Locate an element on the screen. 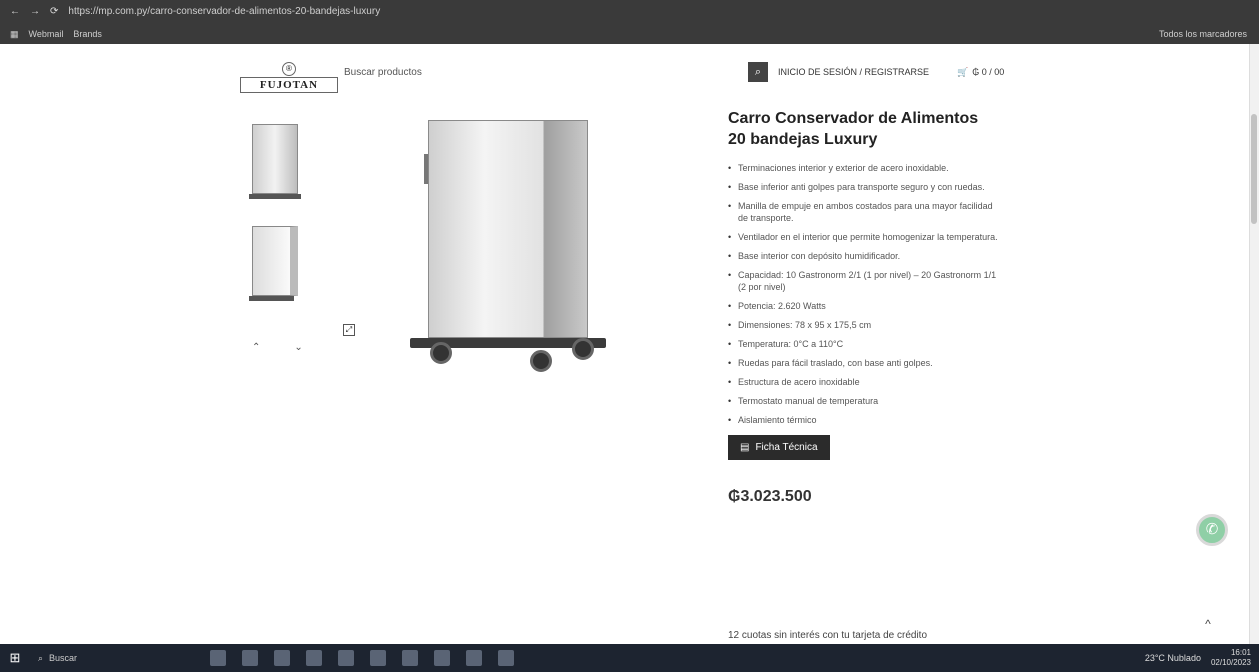 This screenshot has width=1259, height=672. reload-icon: ⟳ is located at coordinates (54, 11).